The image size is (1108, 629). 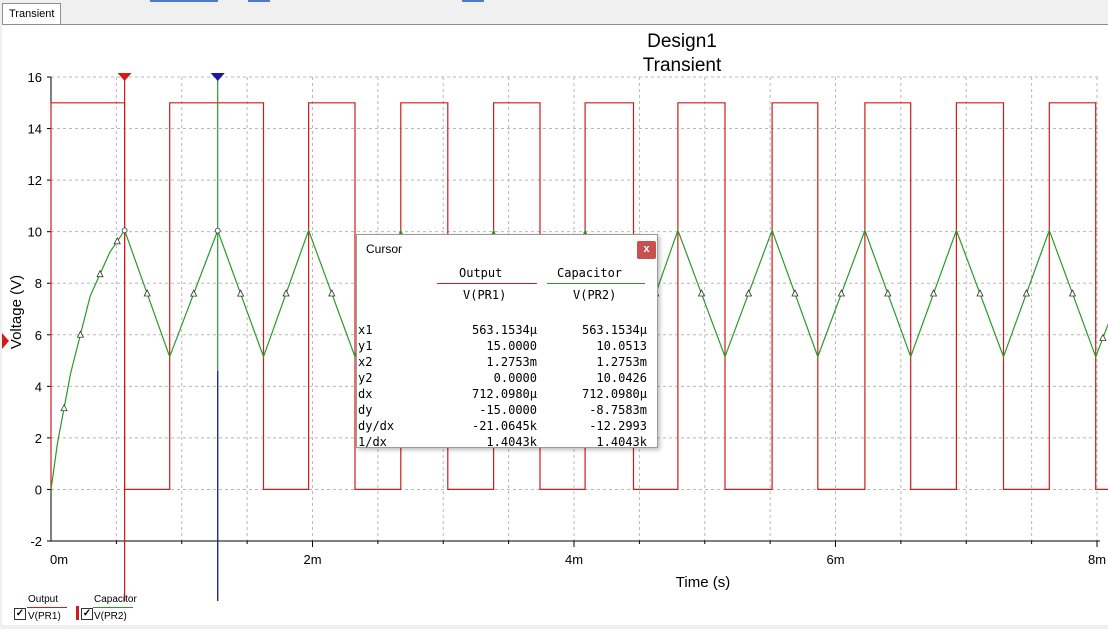 What do you see at coordinates (554, 12) in the screenshot?
I see `tab-bar: Transient` at bounding box center [554, 12].